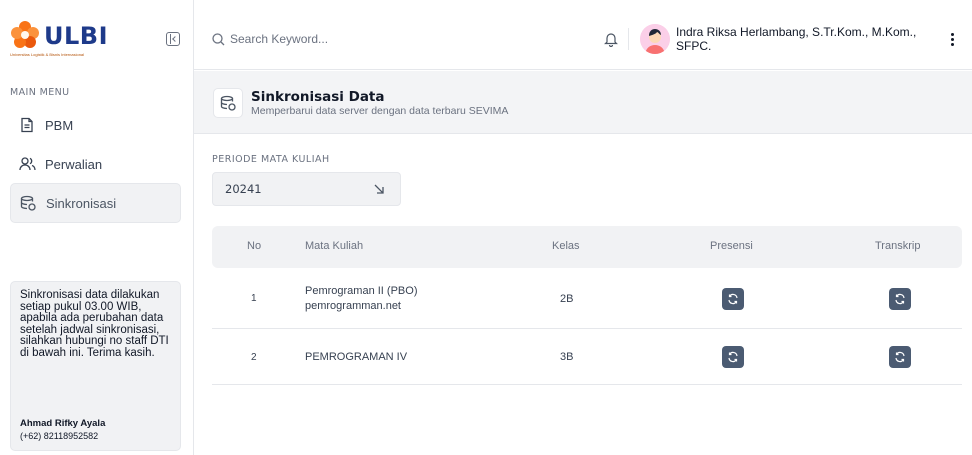  I want to click on row-number: 1, so click(254, 298).